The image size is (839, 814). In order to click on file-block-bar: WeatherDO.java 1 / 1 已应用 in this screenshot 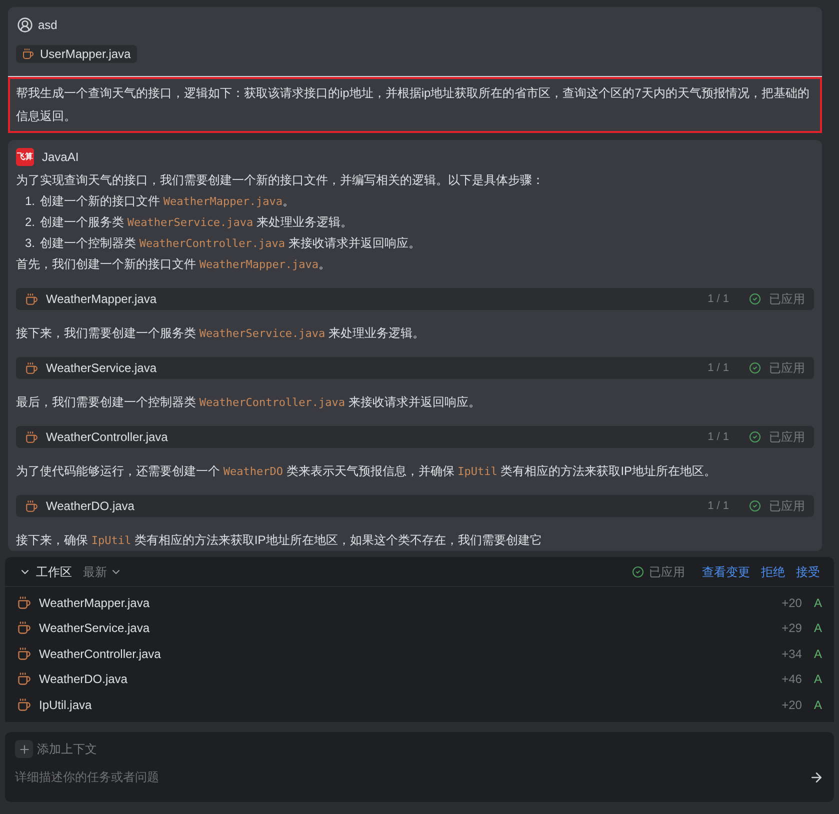, I will do `click(415, 506)`.